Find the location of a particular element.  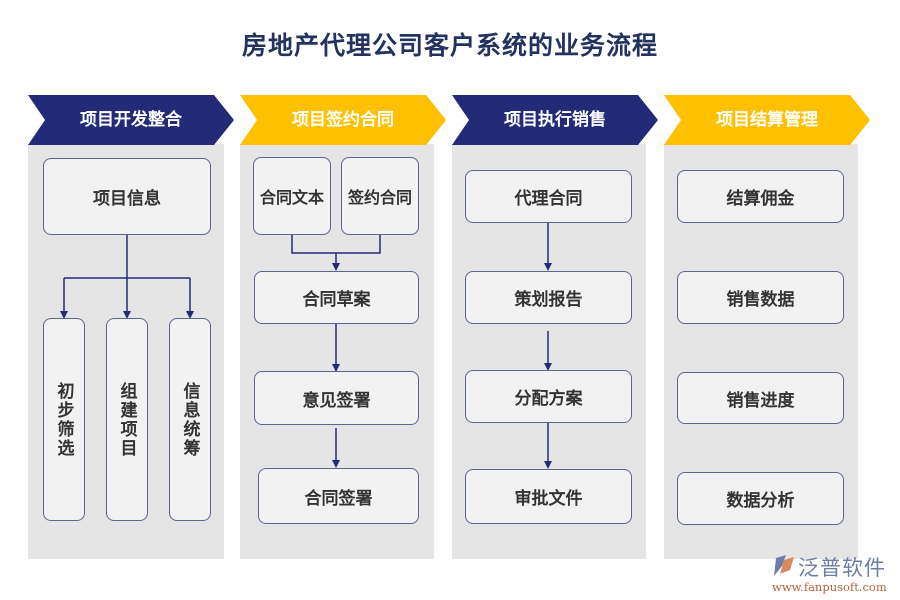

node-project-info: 项目信息 is located at coordinates (127, 196).